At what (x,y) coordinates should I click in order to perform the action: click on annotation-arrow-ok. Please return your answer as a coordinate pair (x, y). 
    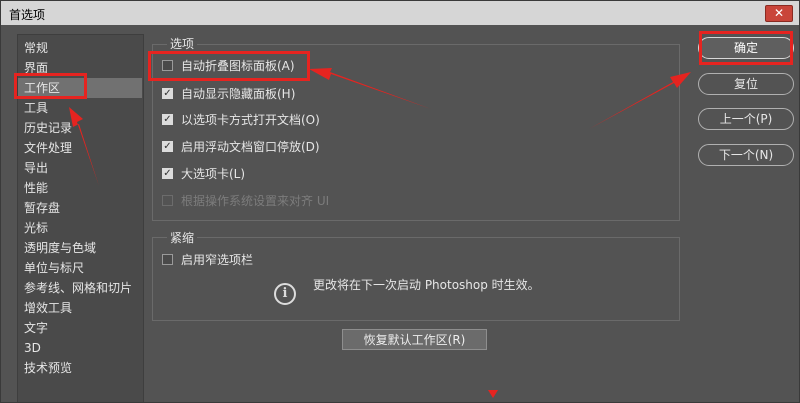
    Looking at the image, I should click on (640, 100).